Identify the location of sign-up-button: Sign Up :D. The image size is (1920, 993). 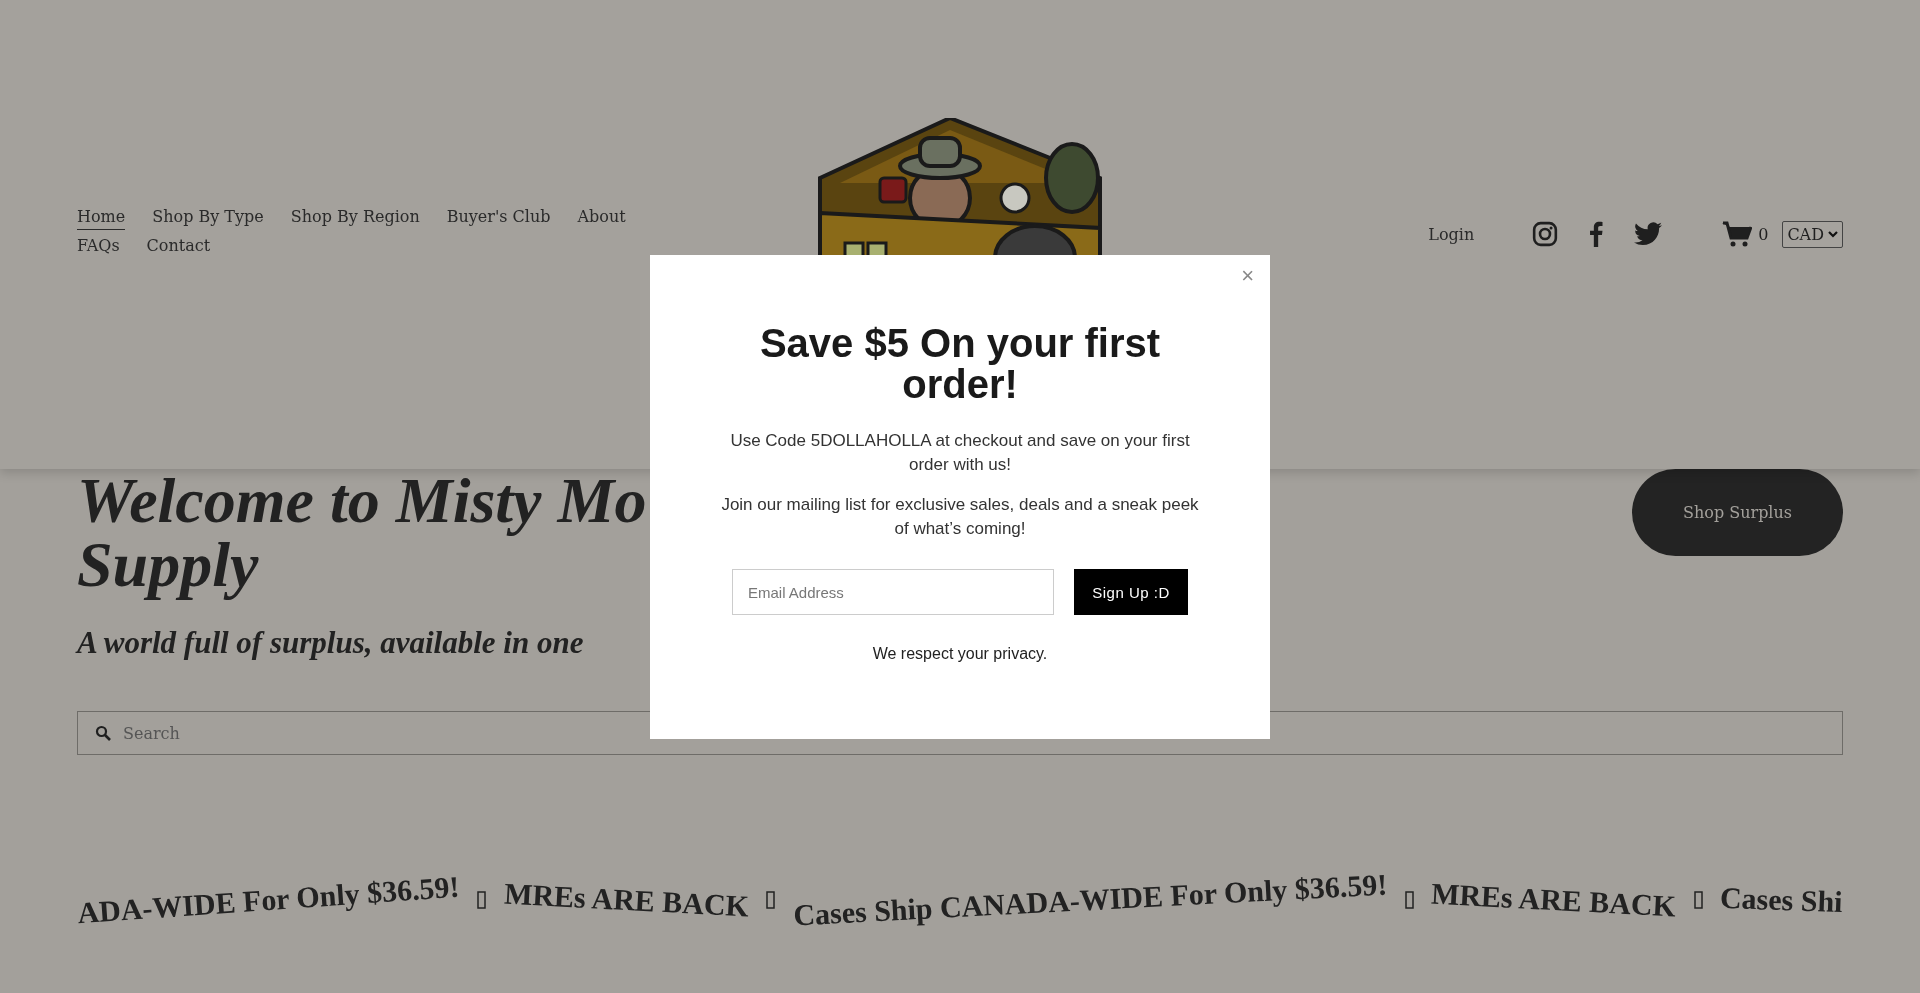
(1131, 592).